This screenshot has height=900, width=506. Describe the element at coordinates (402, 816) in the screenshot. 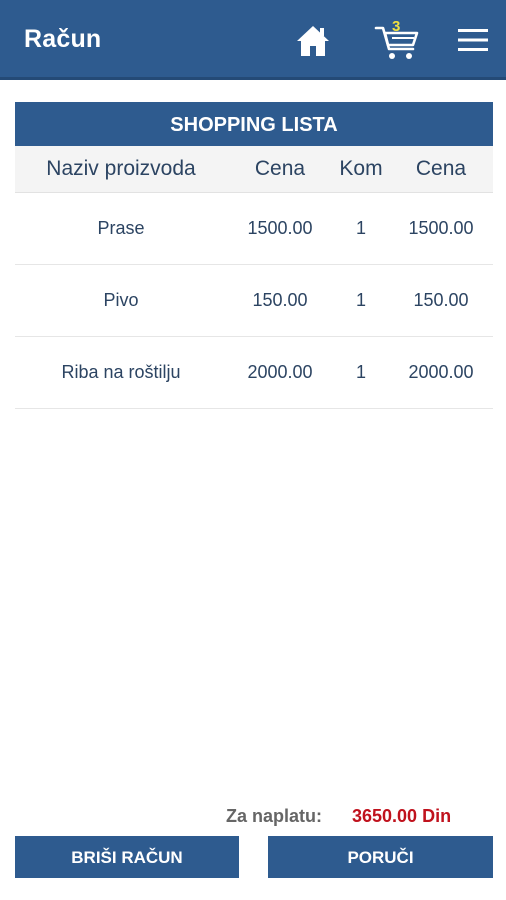

I see `total-amount: 3650.00 Din` at that location.